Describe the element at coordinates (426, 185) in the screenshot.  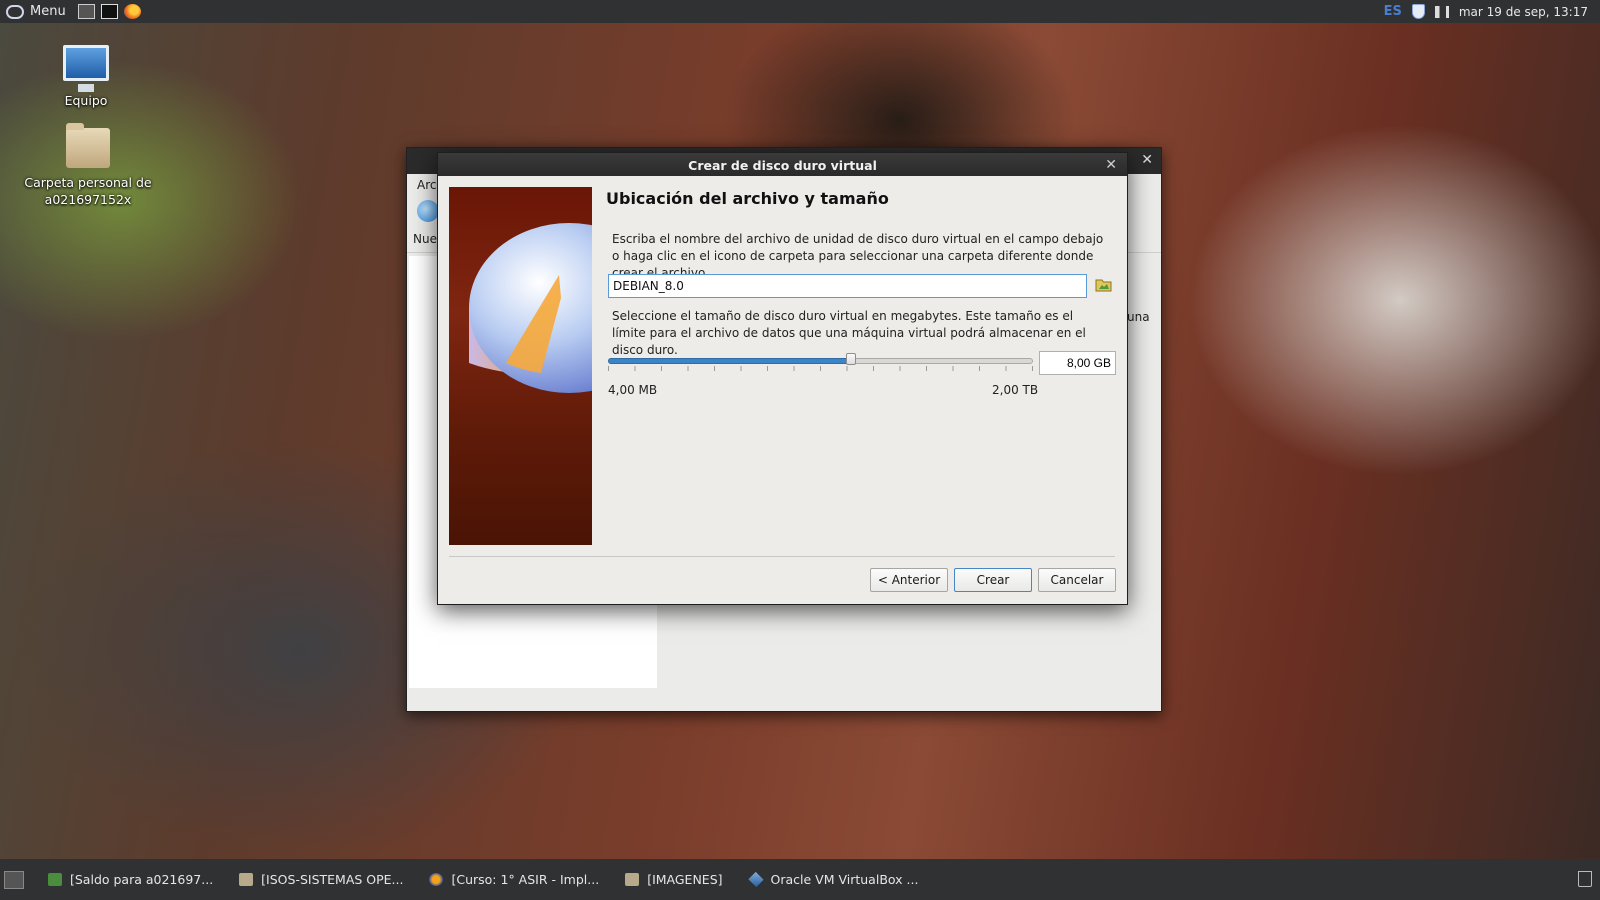
I see `menu-item-archivo: Arc` at that location.